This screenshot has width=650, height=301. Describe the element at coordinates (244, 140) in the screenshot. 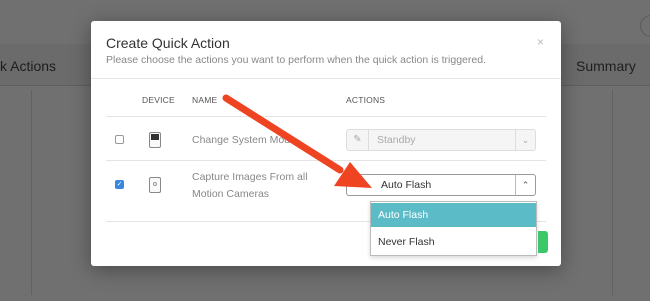

I see `action-name: Change System Mode` at that location.